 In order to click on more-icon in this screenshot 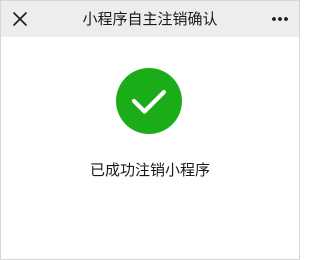, I will do `click(280, 19)`.